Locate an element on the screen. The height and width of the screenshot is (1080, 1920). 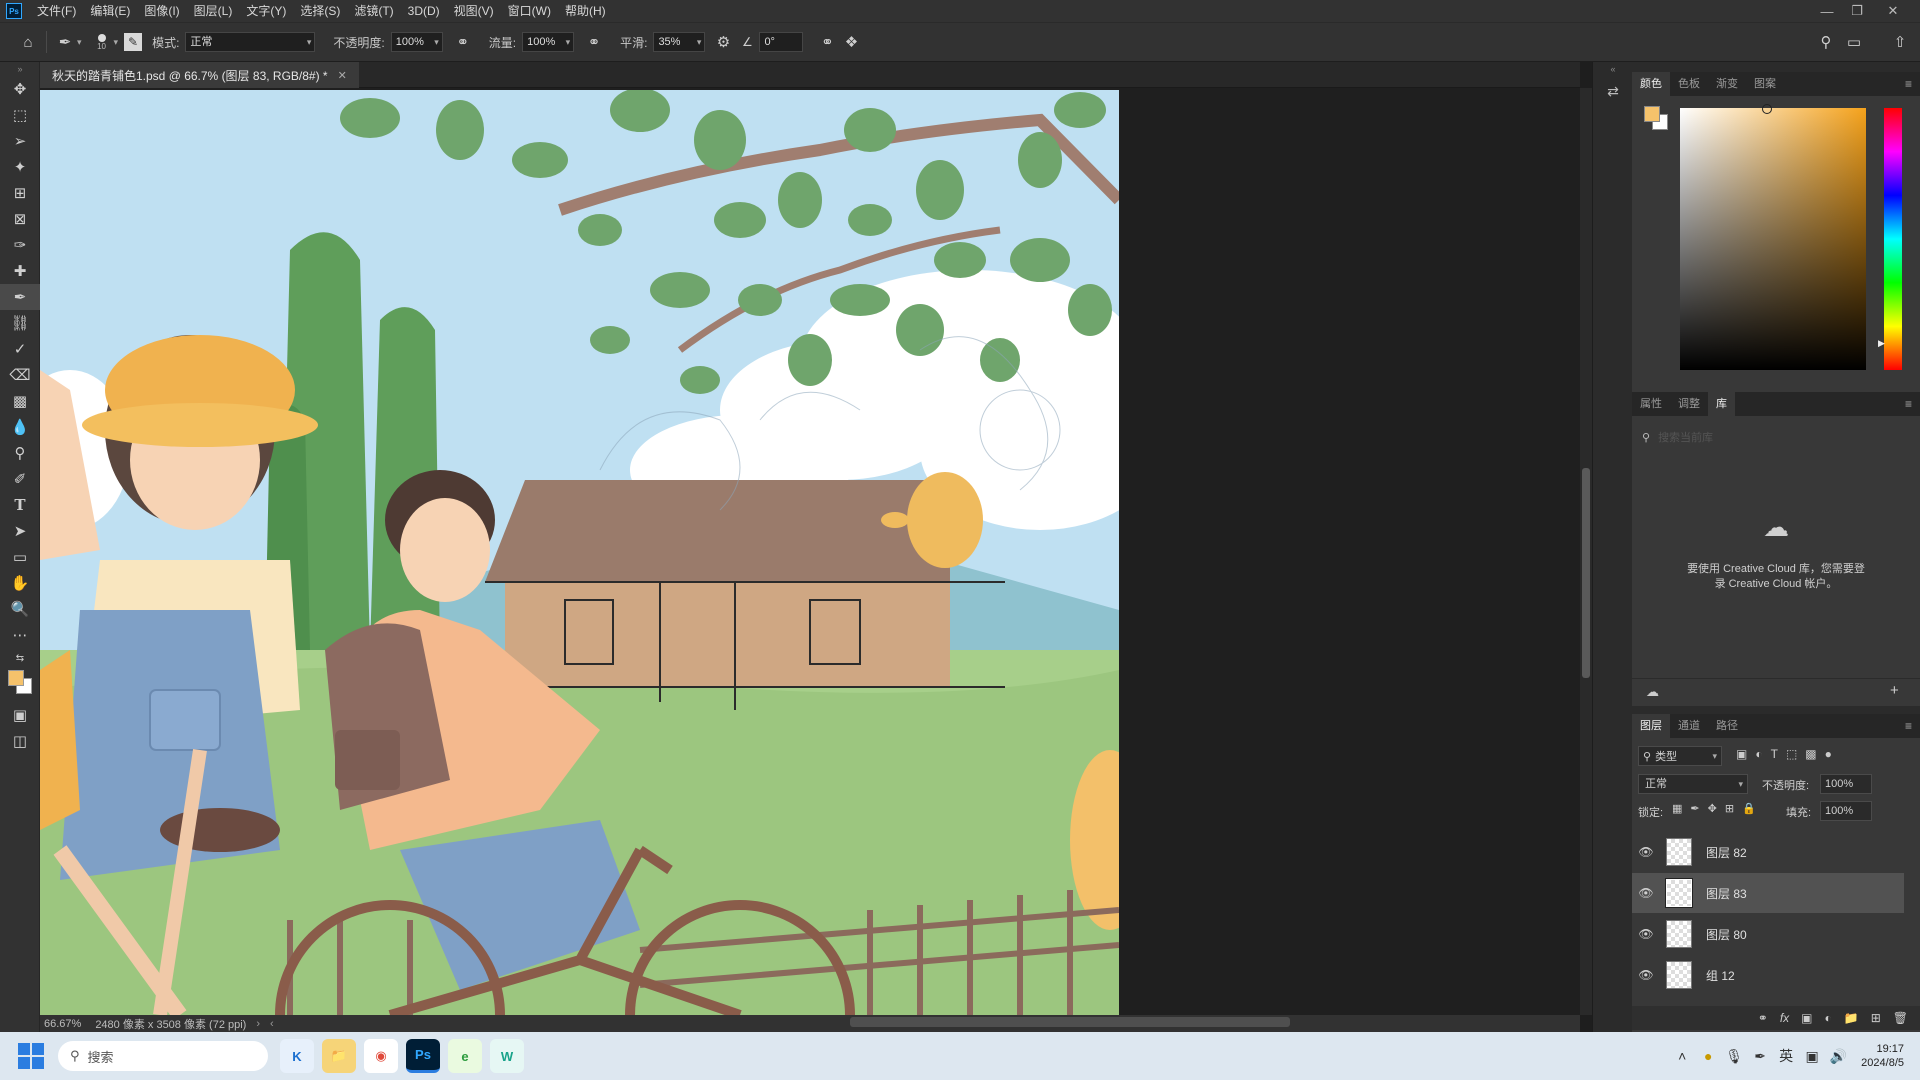
tab-layers: 图层 is located at coordinates (1651, 726).